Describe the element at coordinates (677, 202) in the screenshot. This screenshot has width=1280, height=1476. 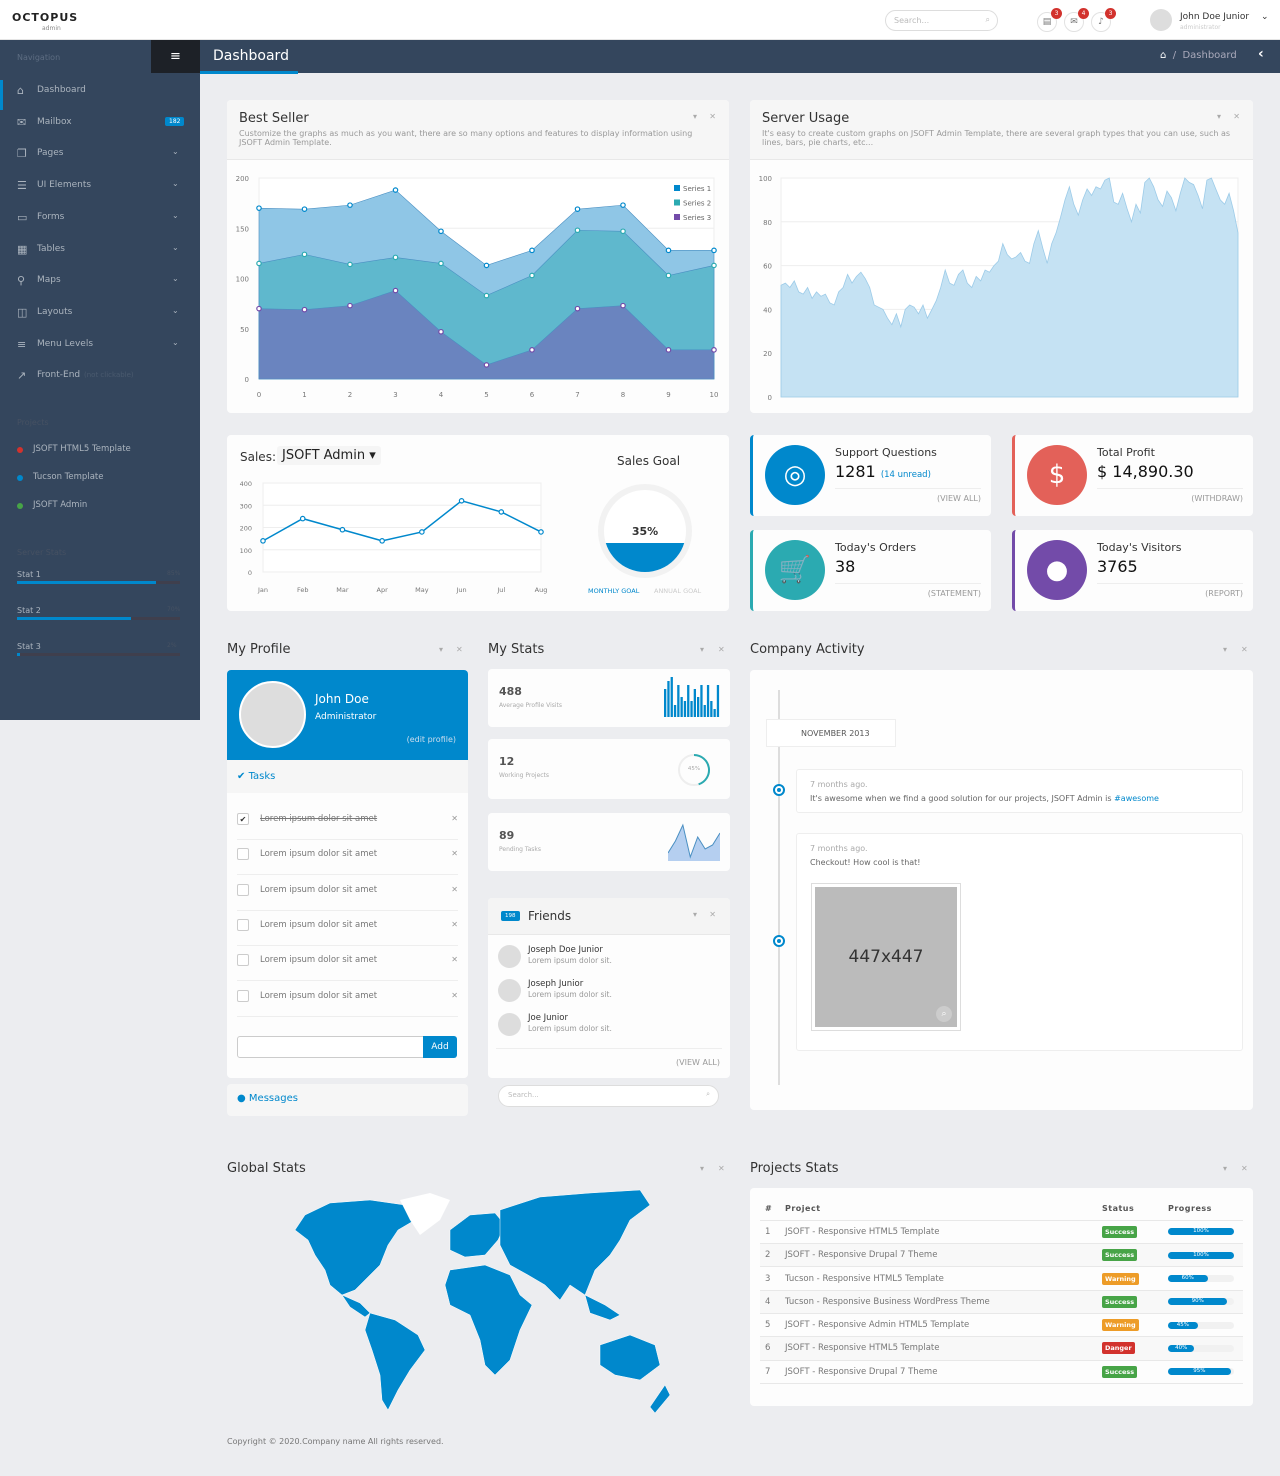
I see `legend-swatch` at that location.